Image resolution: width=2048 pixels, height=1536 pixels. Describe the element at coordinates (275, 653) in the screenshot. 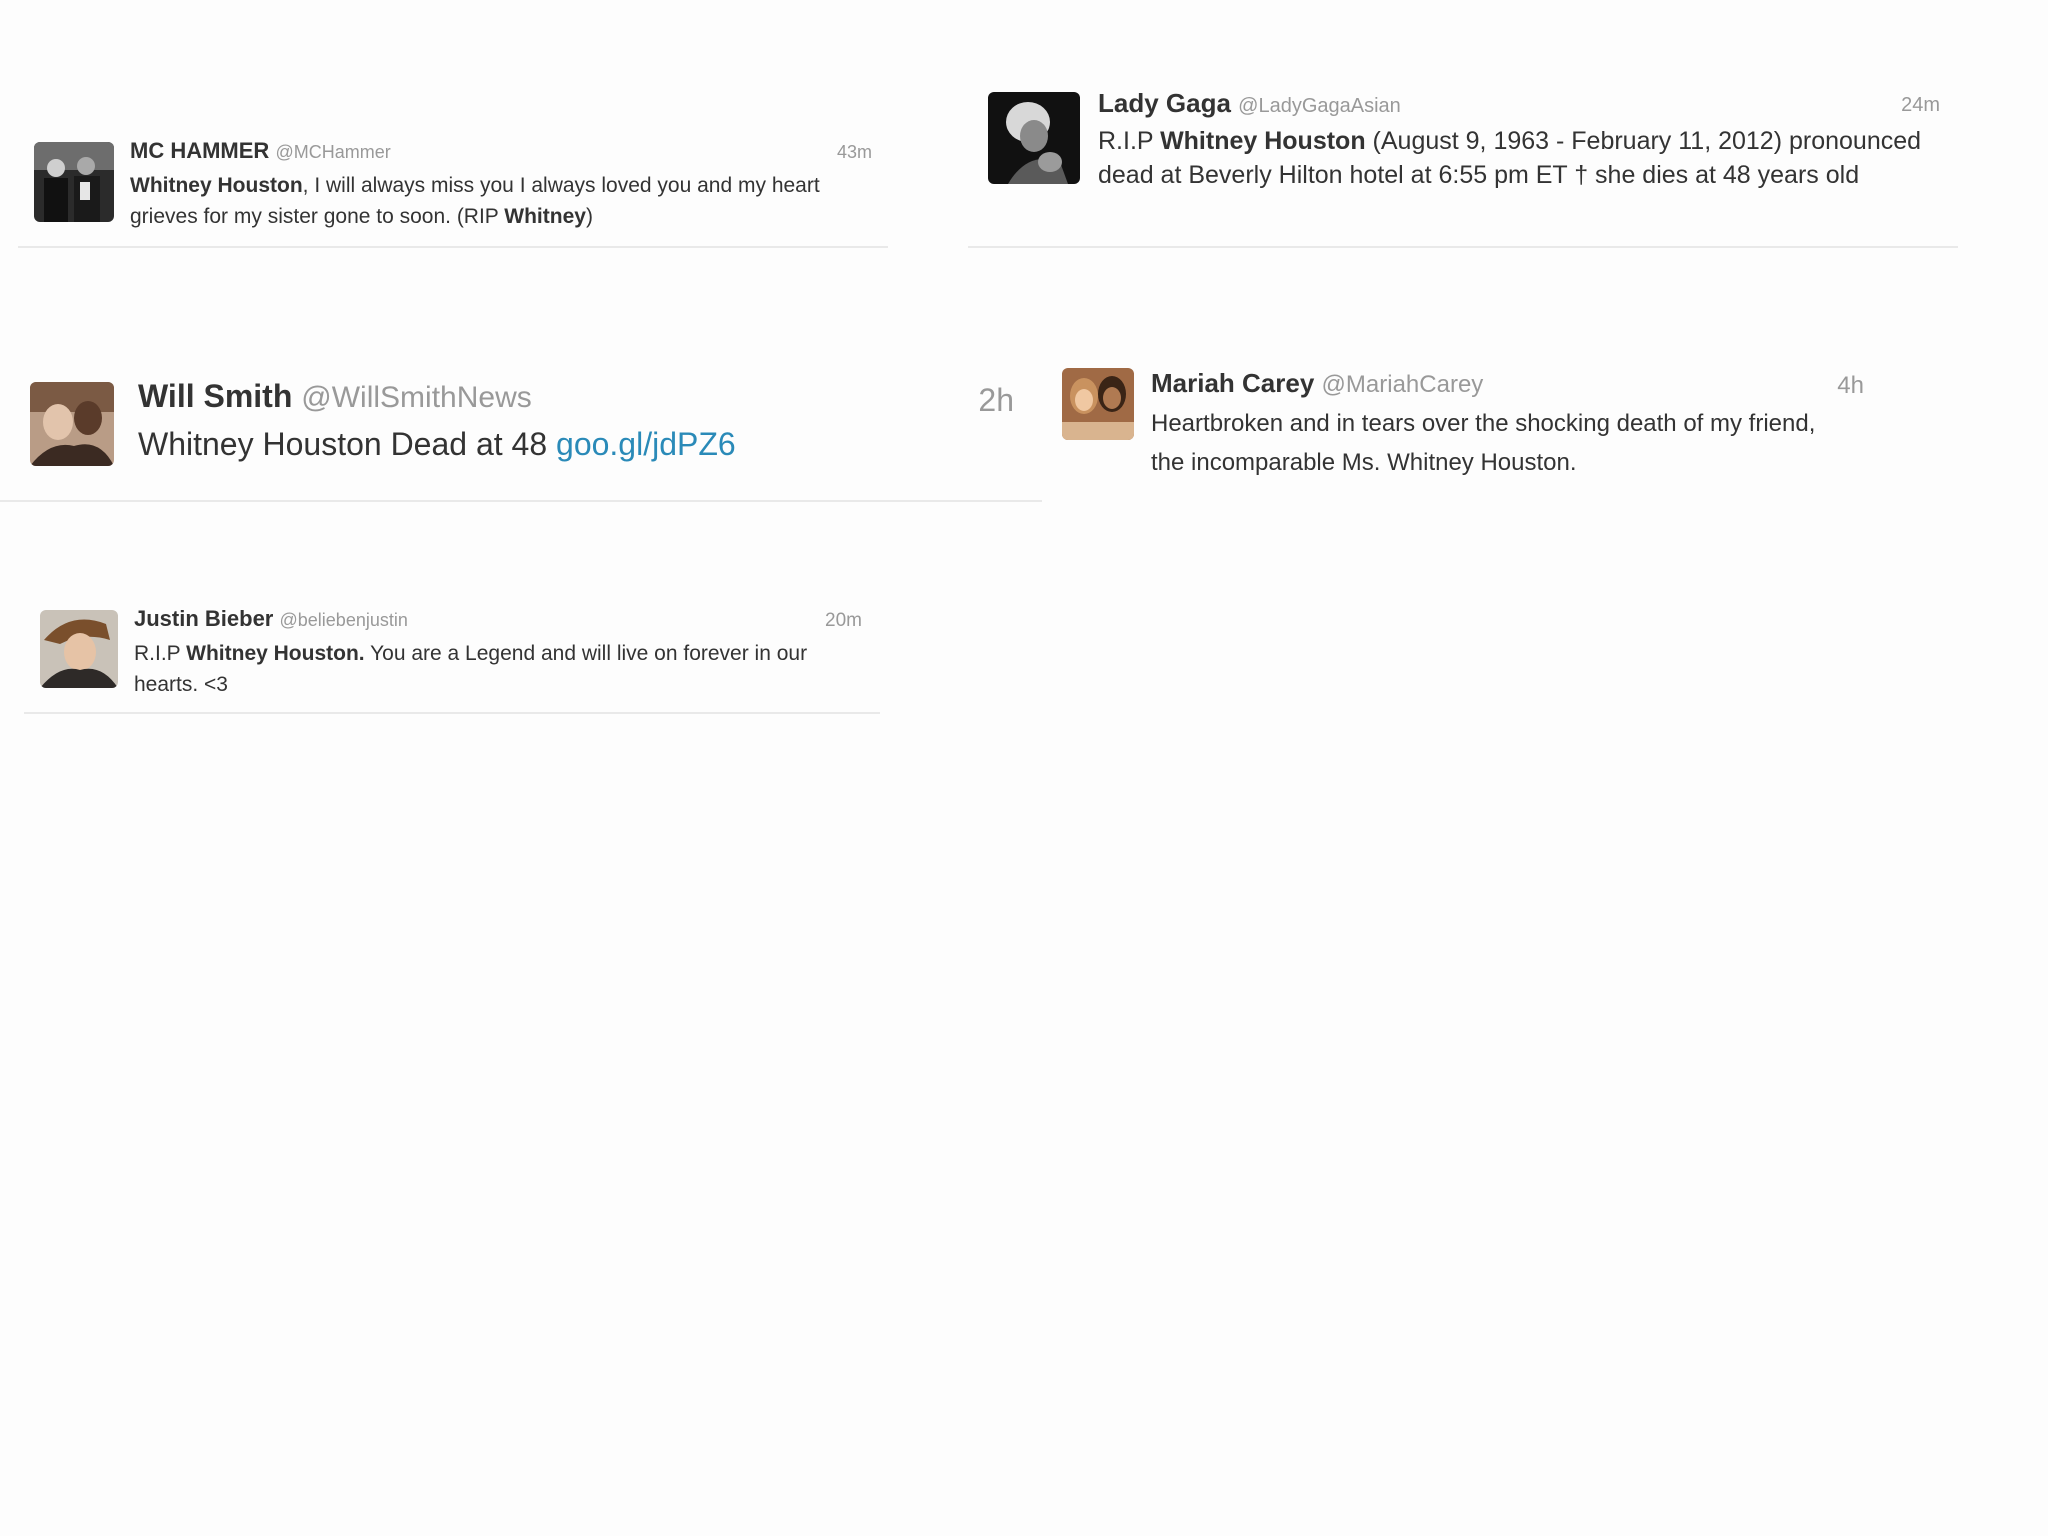

I see `tweet-text-bold: Whitney Houston.` at that location.